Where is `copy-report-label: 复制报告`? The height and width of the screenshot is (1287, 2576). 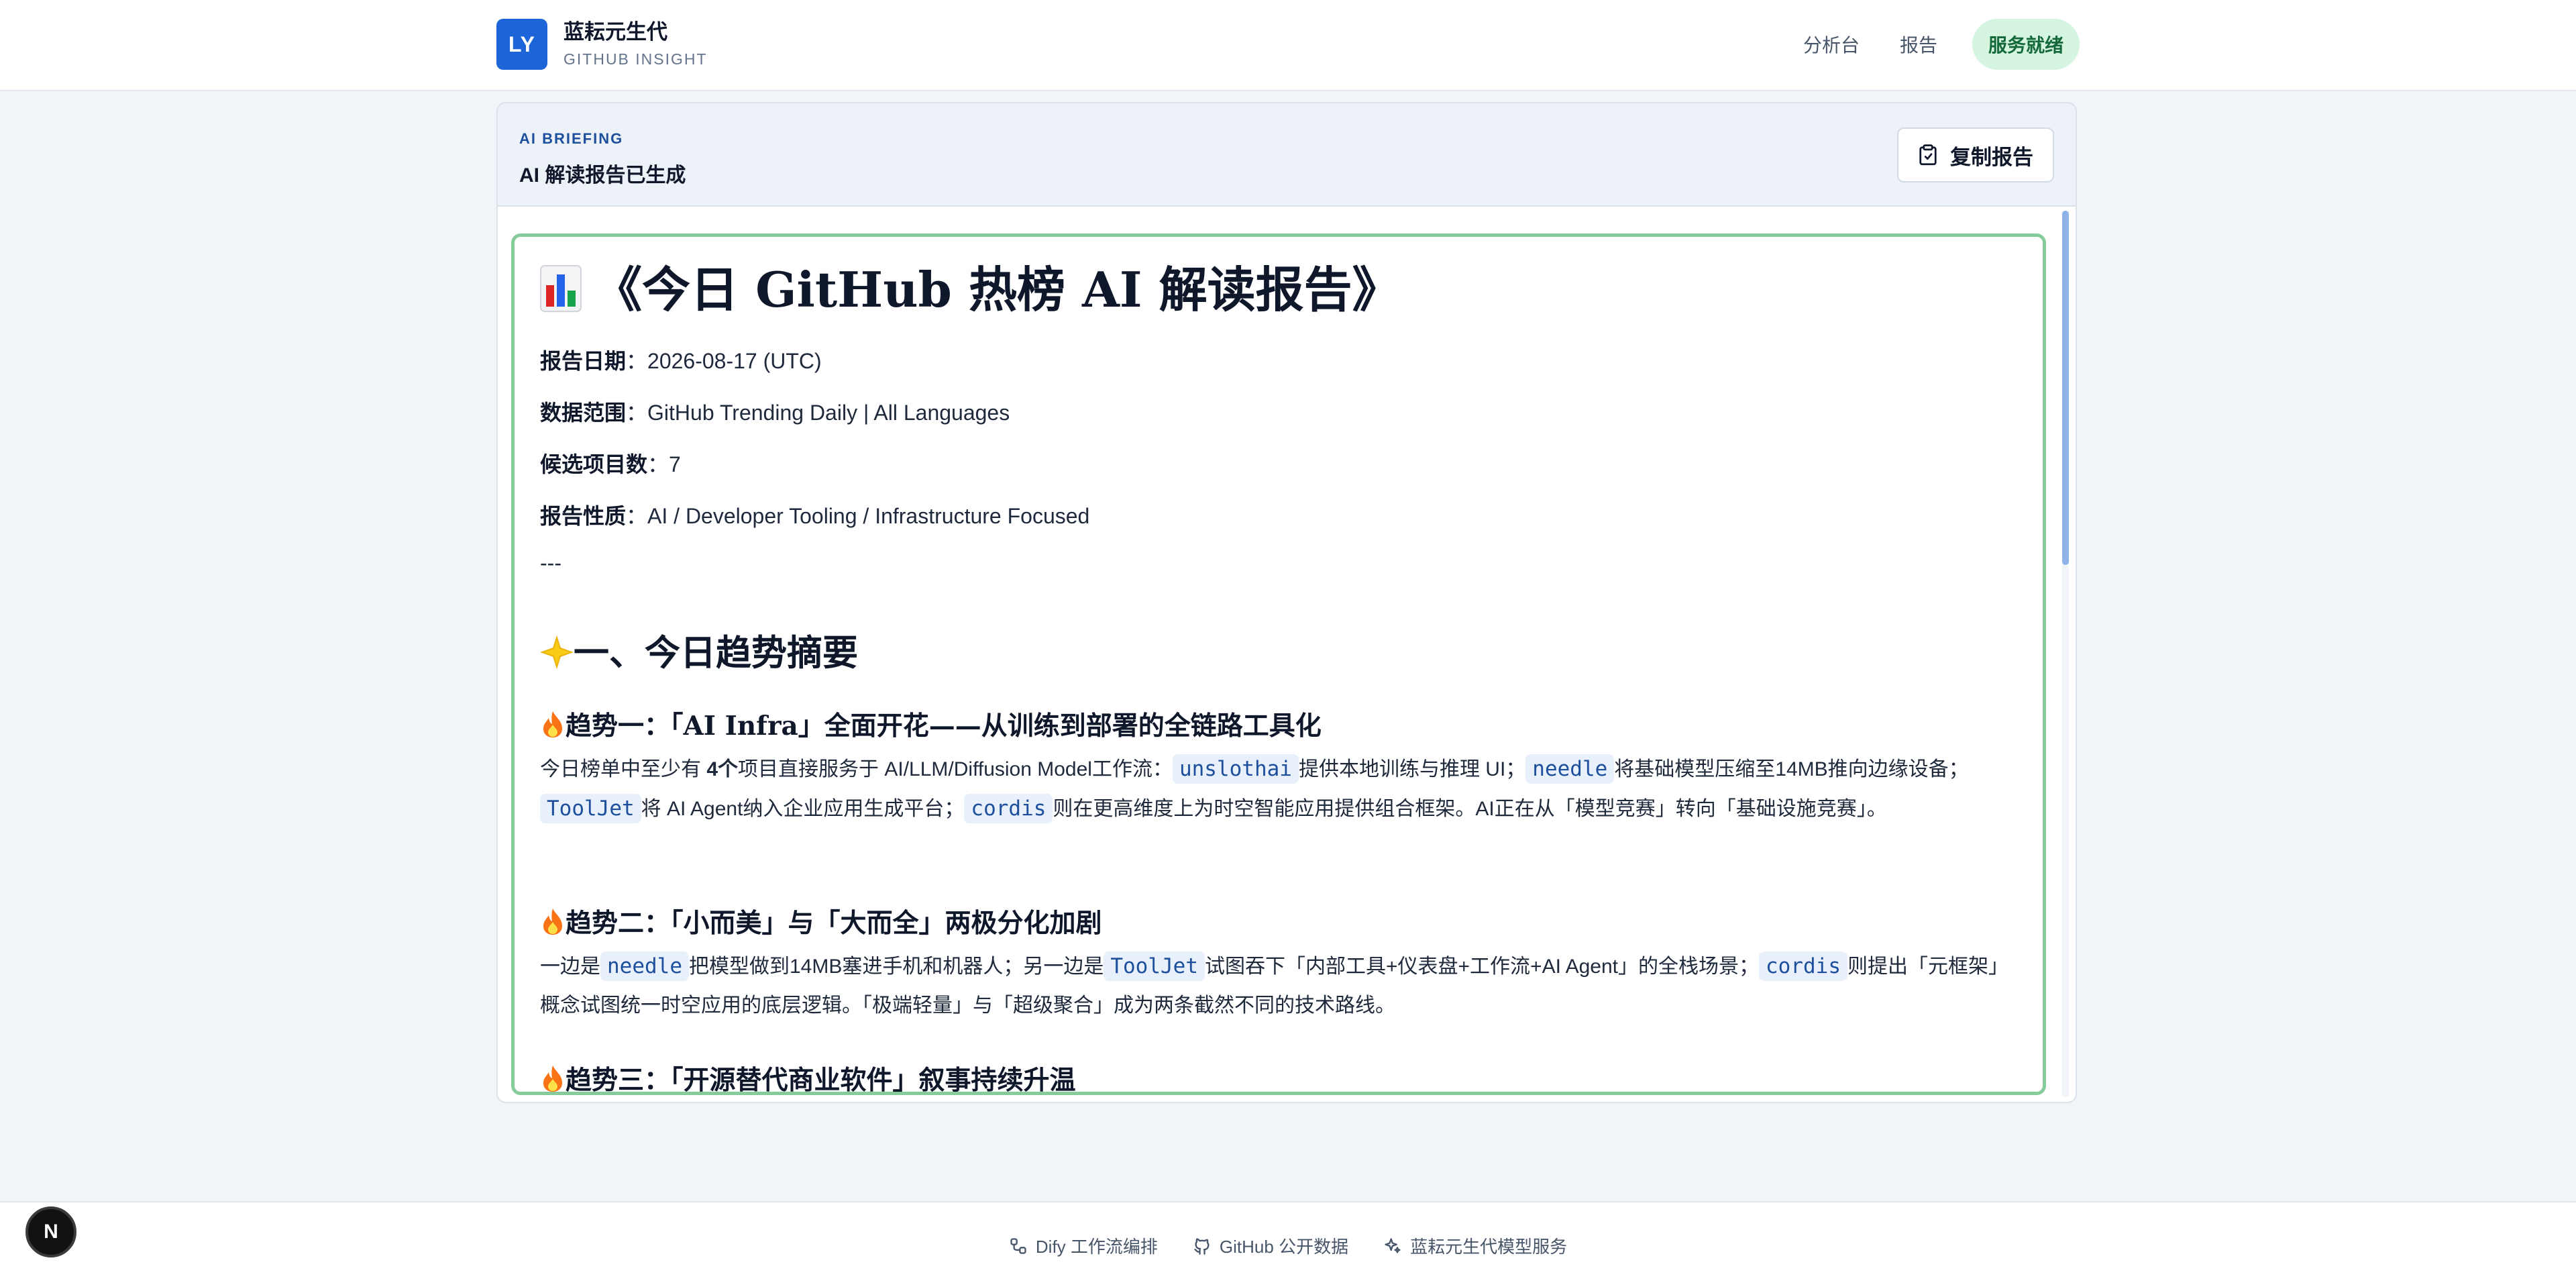 copy-report-label: 复制报告 is located at coordinates (1991, 157).